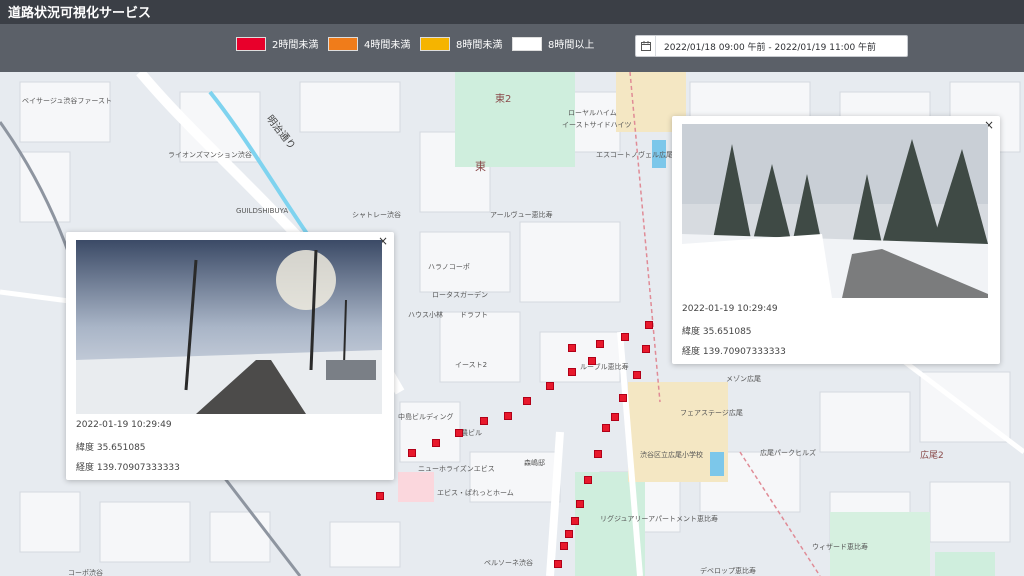 The height and width of the screenshot is (576, 1024). Describe the element at coordinates (343, 43) in the screenshot. I see `legend-swatch-orange` at that location.